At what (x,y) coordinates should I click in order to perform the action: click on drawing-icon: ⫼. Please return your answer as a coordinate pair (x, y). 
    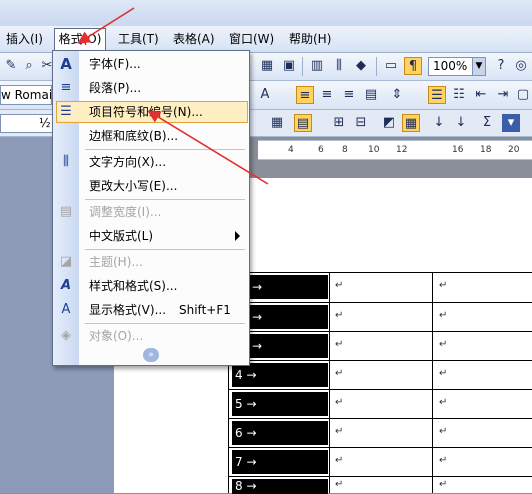
    Looking at the image, I should click on (339, 66).